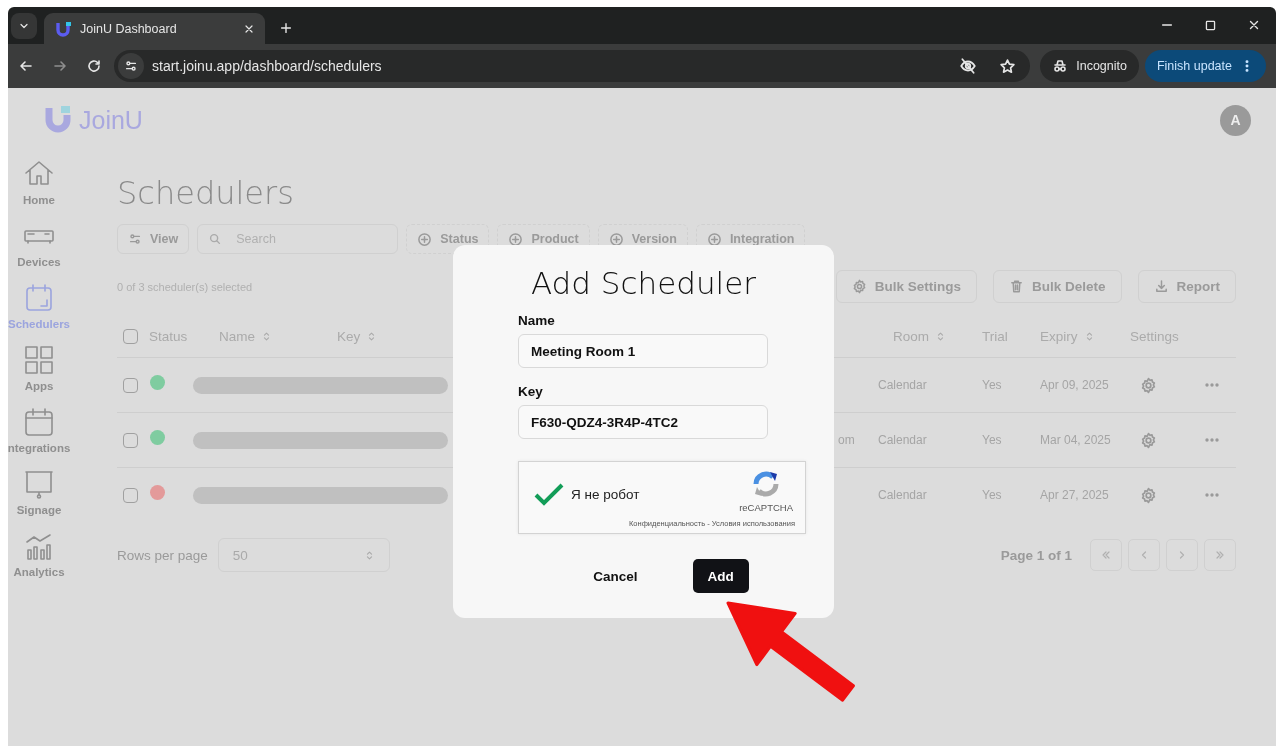 This screenshot has height=746, width=1282. I want to click on sidebar-item: Signage, so click(39, 492).